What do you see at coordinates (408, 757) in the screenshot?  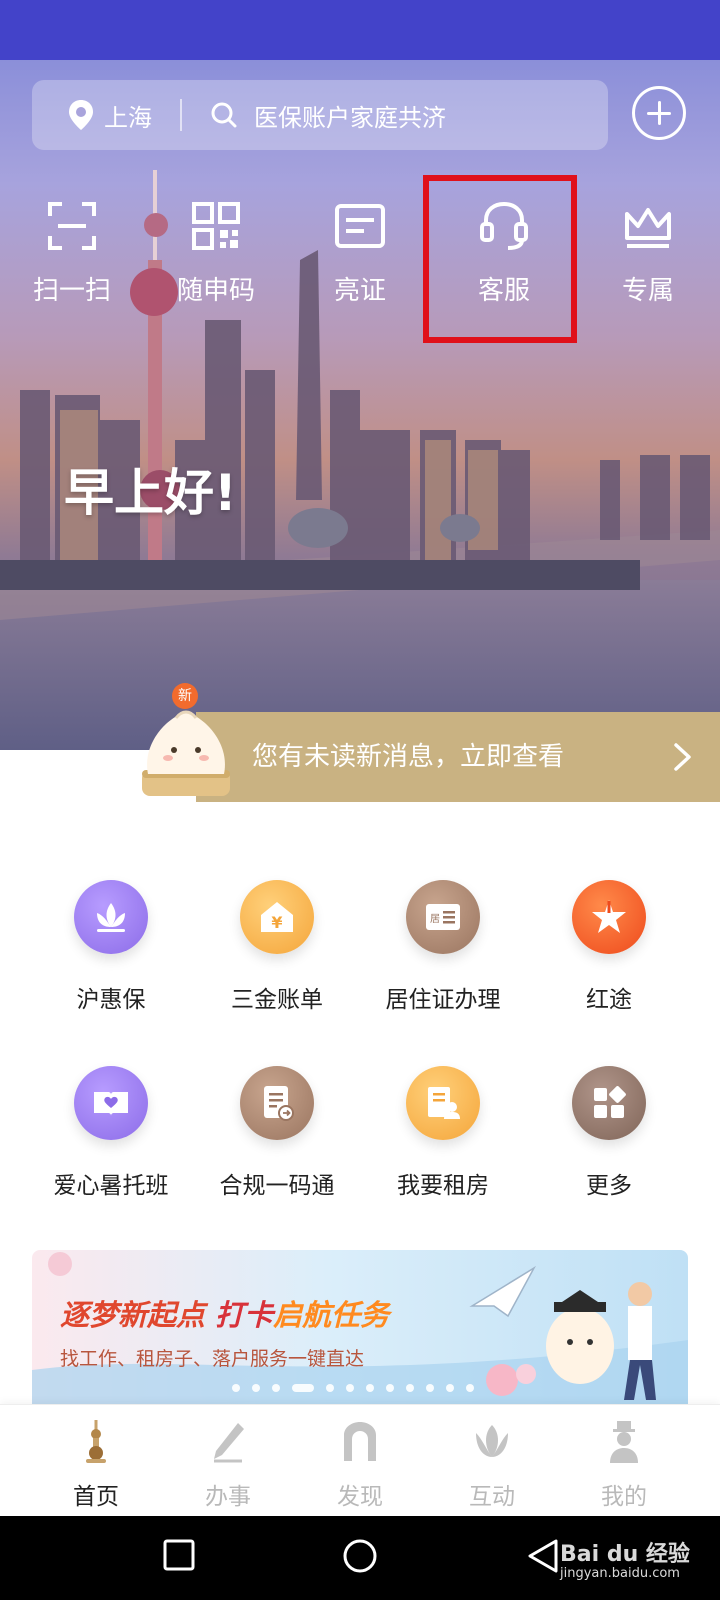 I see `message-banner-text: 您有未读新消息，立即查看` at bounding box center [408, 757].